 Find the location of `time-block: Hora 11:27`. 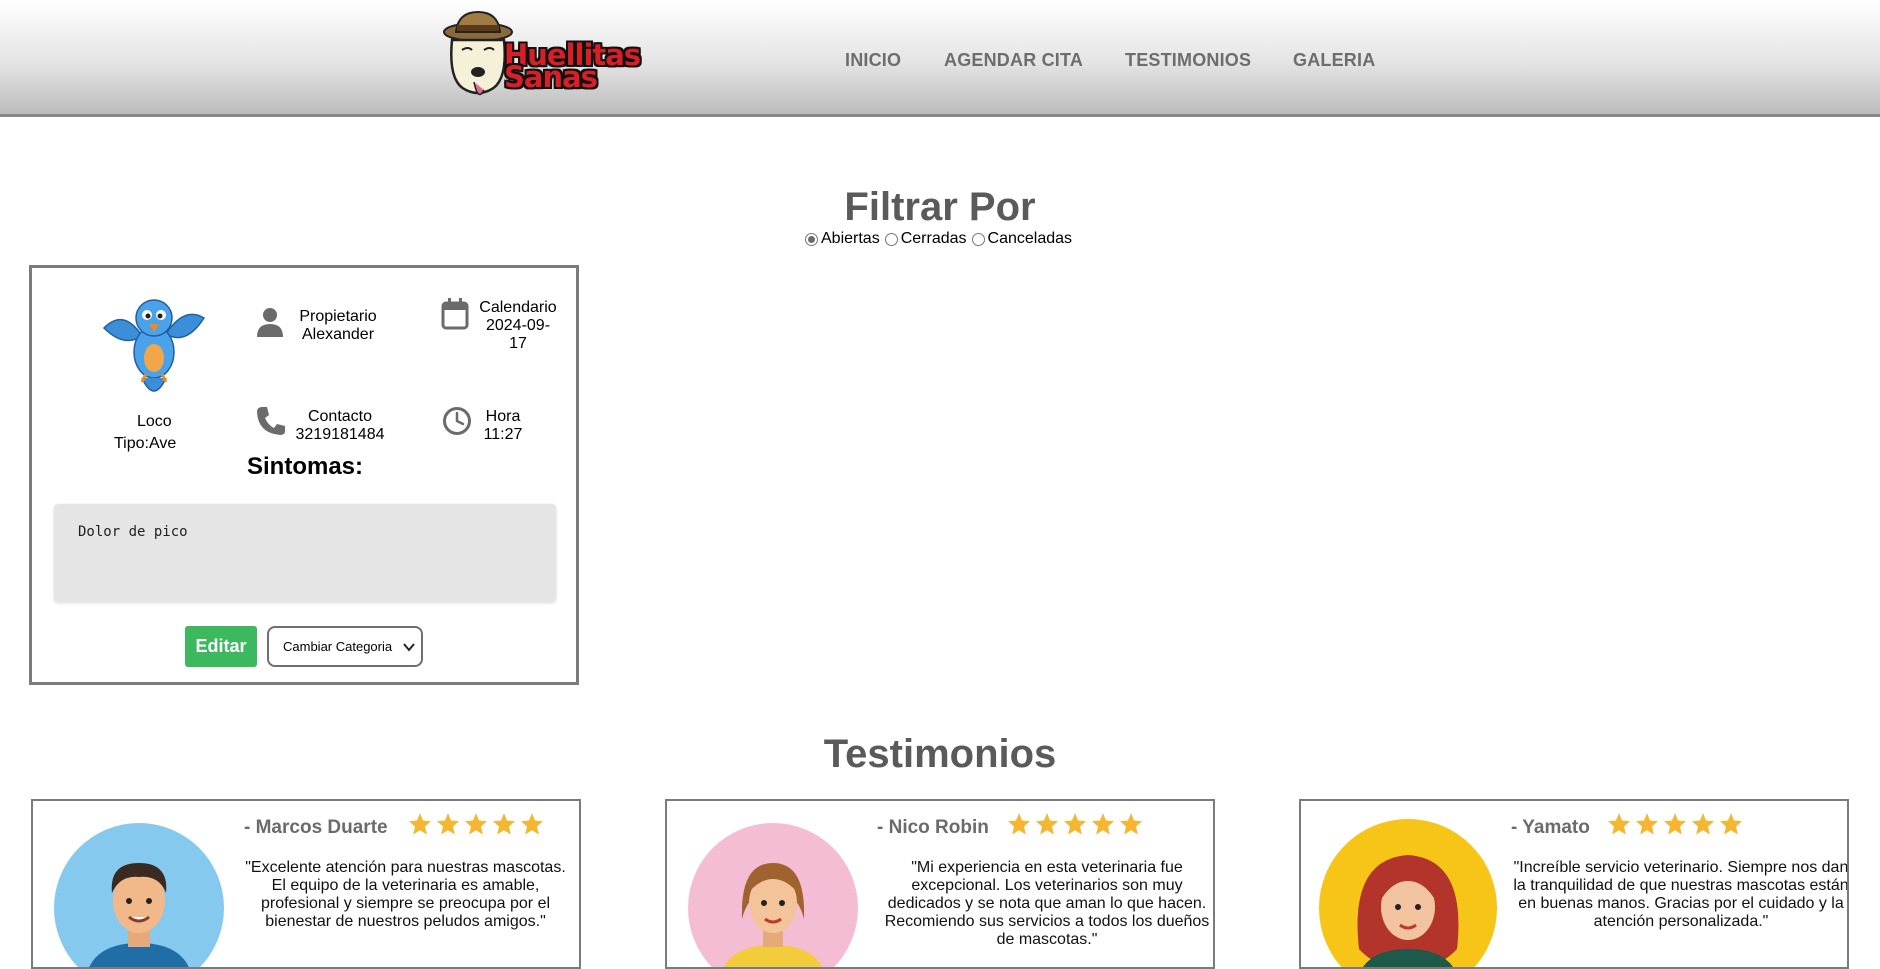

time-block: Hora 11:27 is located at coordinates (503, 426).